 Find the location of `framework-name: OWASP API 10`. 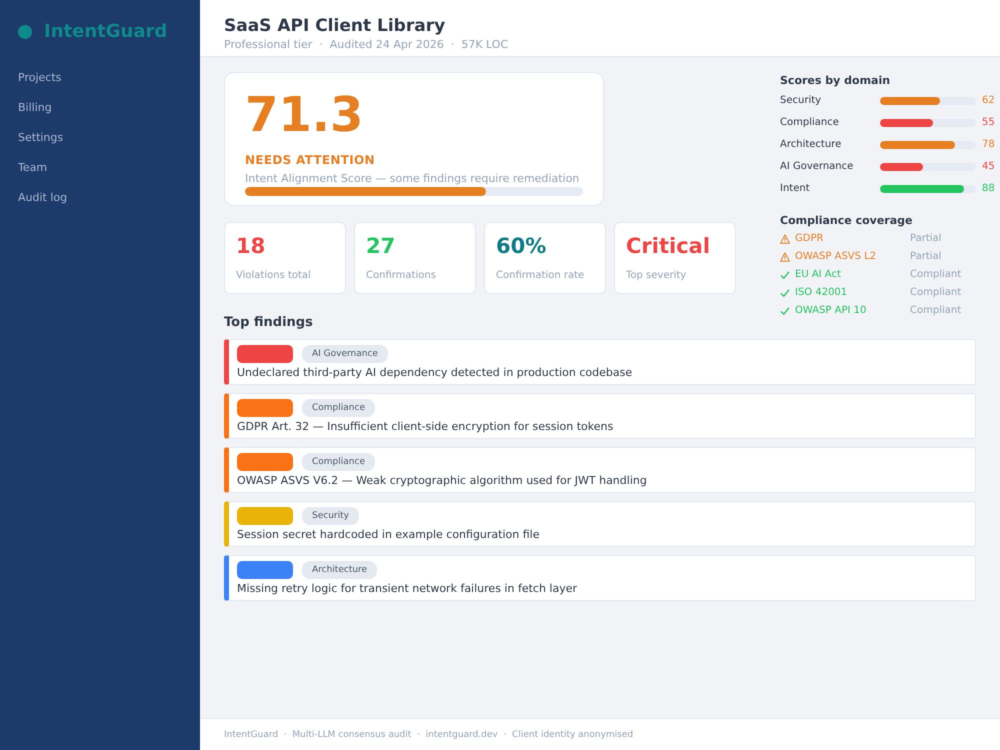

framework-name: OWASP API 10 is located at coordinates (830, 310).